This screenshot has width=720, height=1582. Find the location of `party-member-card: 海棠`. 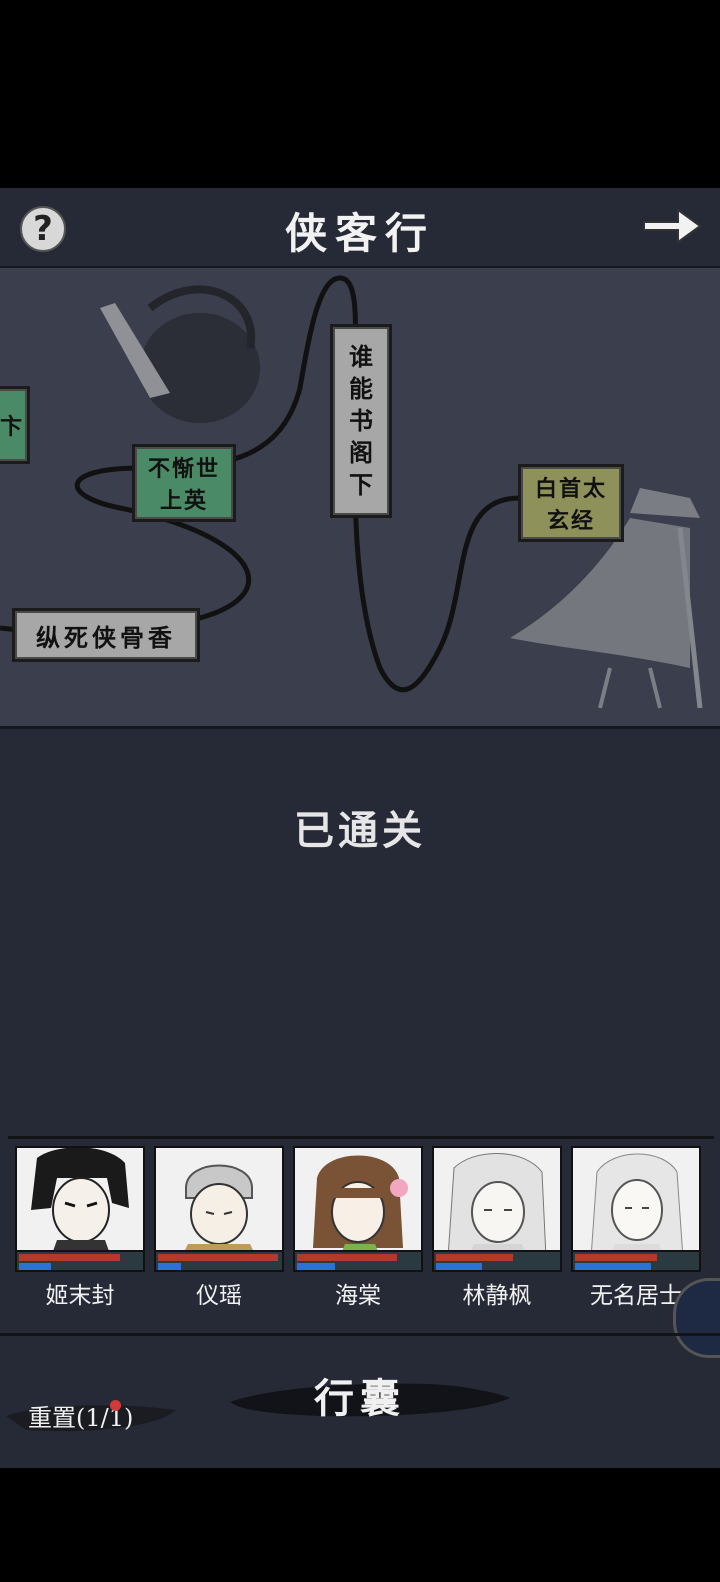

party-member-card: 海棠 is located at coordinates (358, 1227).